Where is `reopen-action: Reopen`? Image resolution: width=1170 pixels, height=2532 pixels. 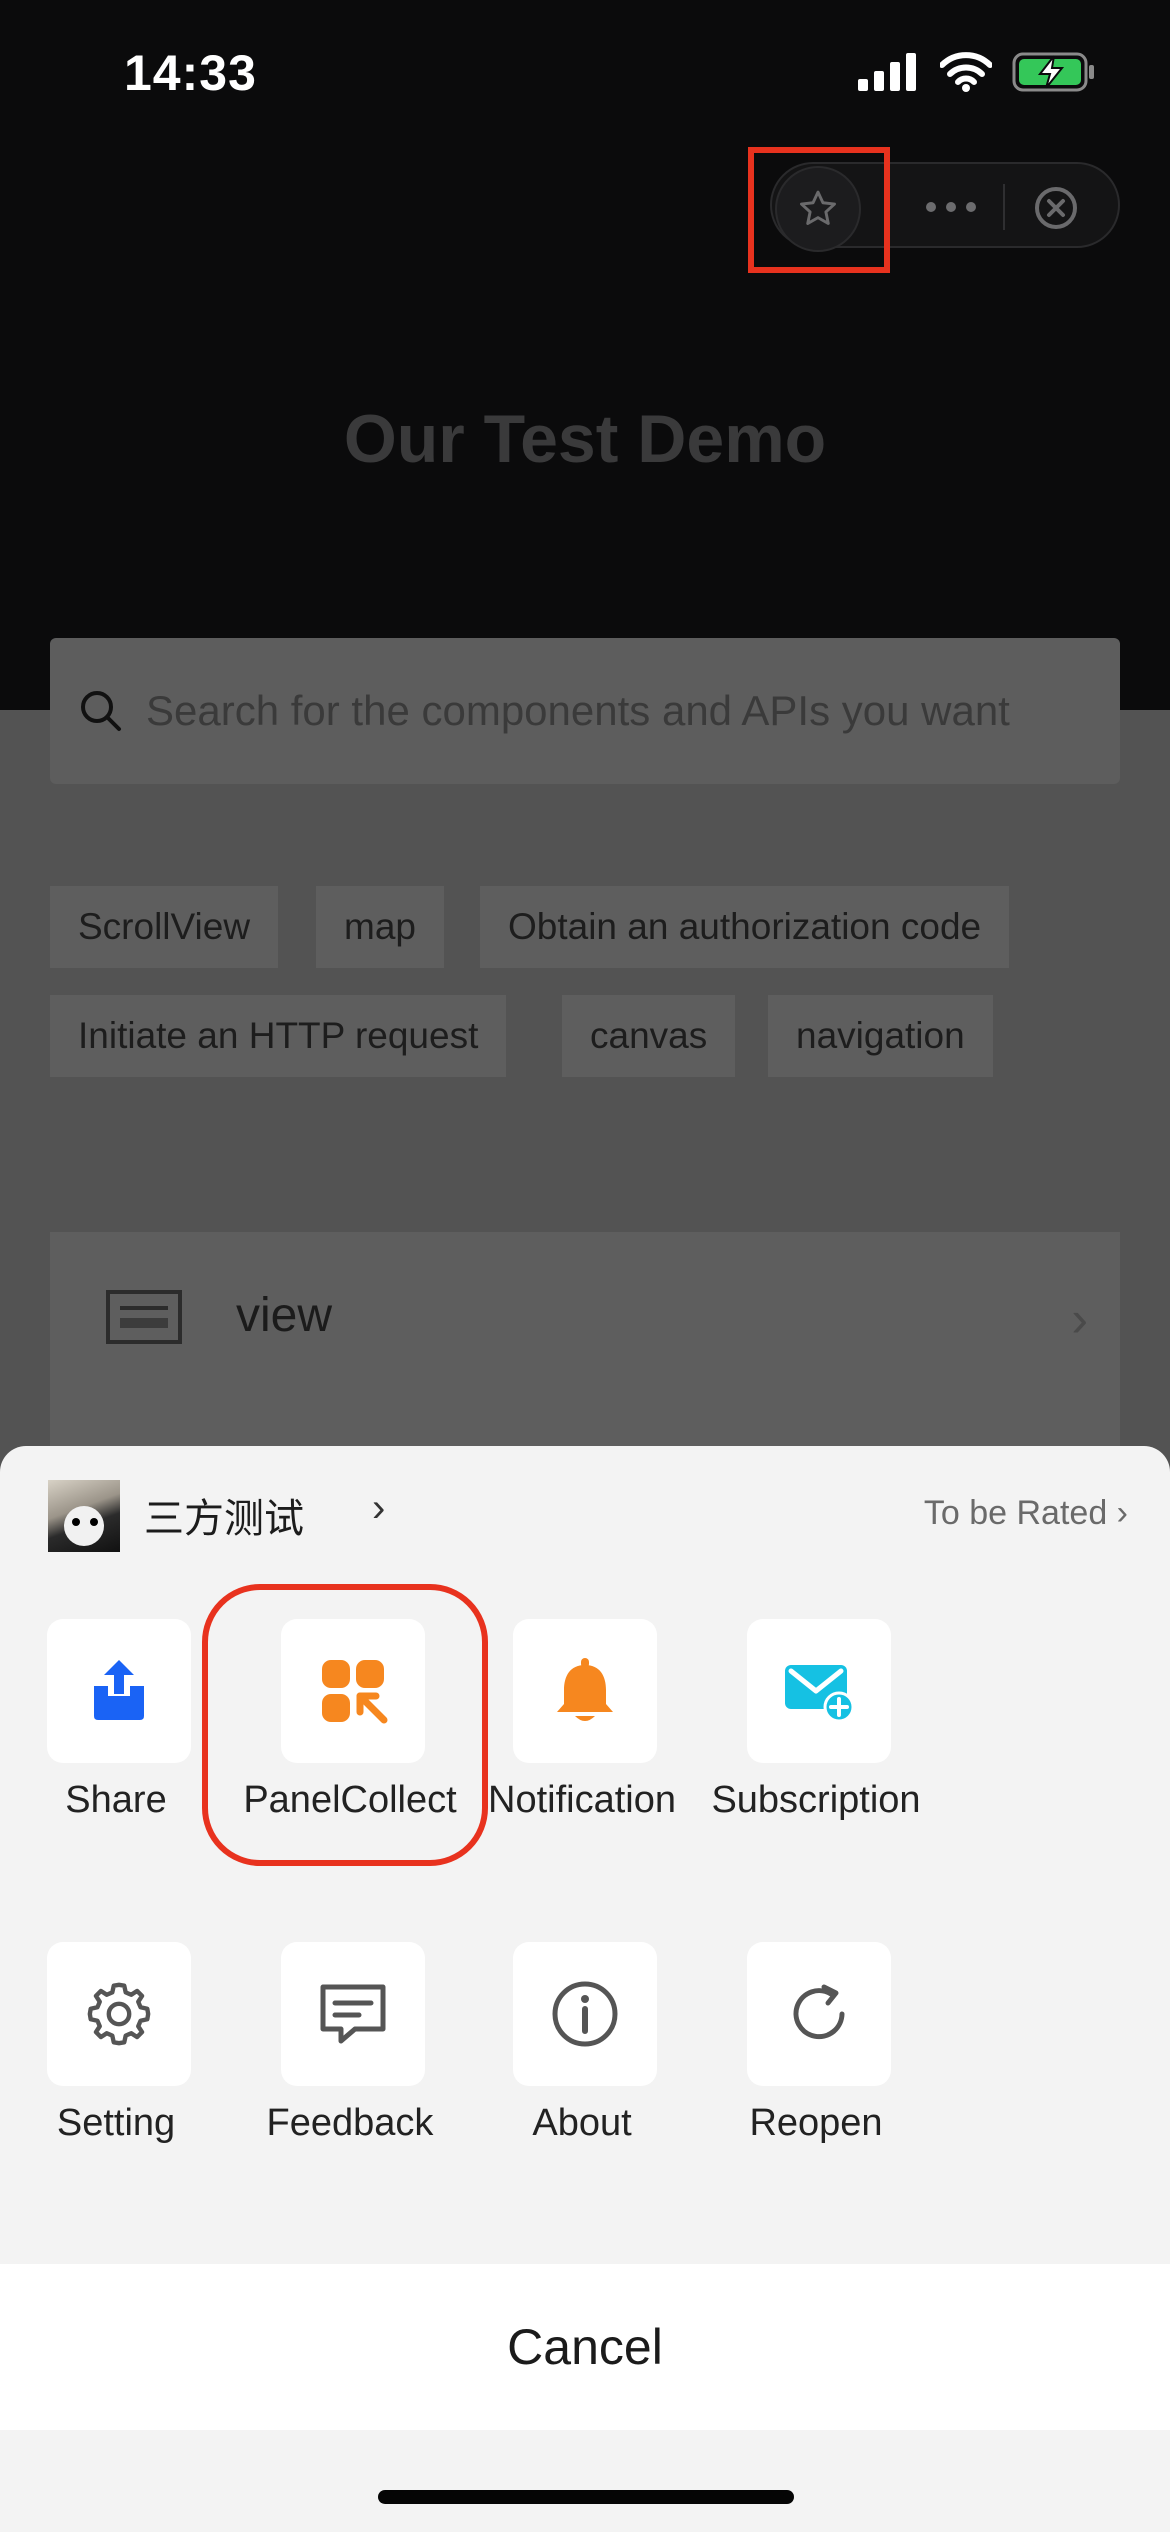
reopen-action: Reopen is located at coordinates (819, 2043).